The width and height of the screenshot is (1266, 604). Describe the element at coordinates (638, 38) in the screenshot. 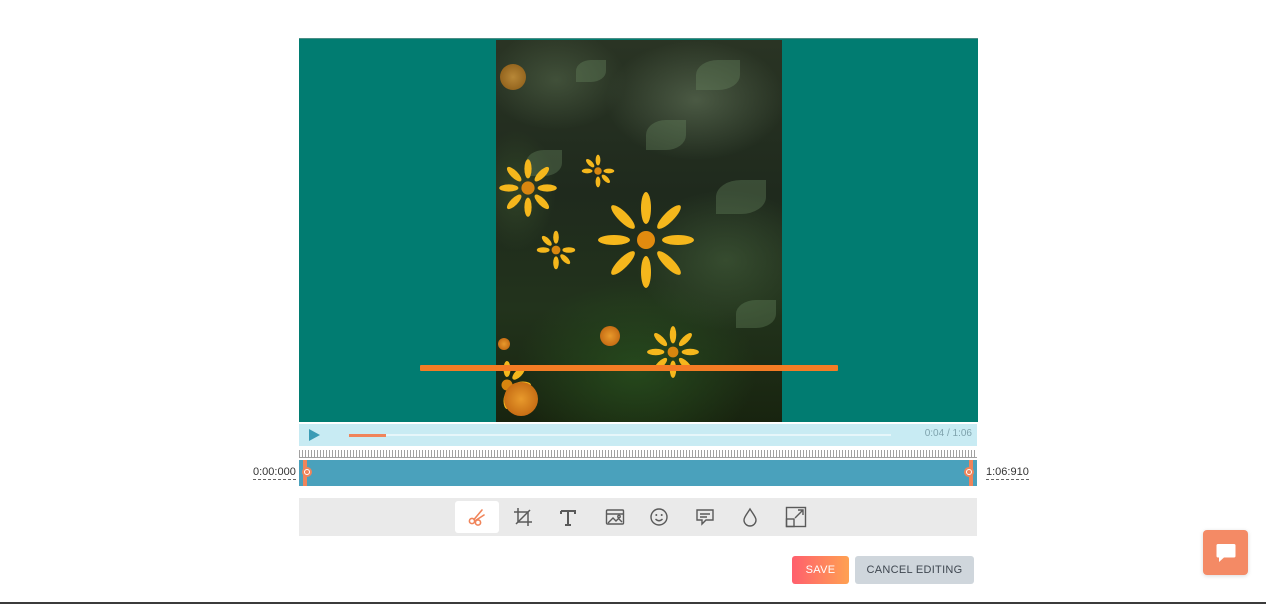

I see `frame-top-border` at that location.